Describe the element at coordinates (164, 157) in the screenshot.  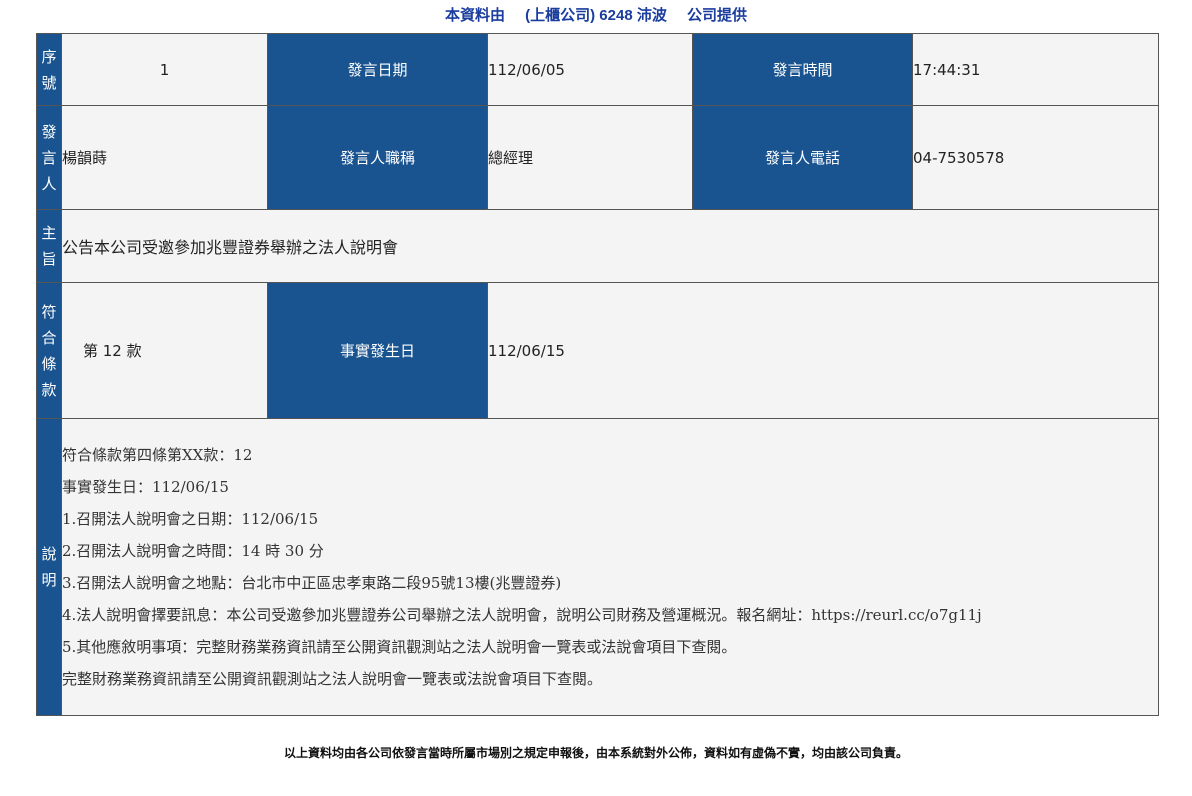
I see `speaker-value: 楊韻蒔` at that location.